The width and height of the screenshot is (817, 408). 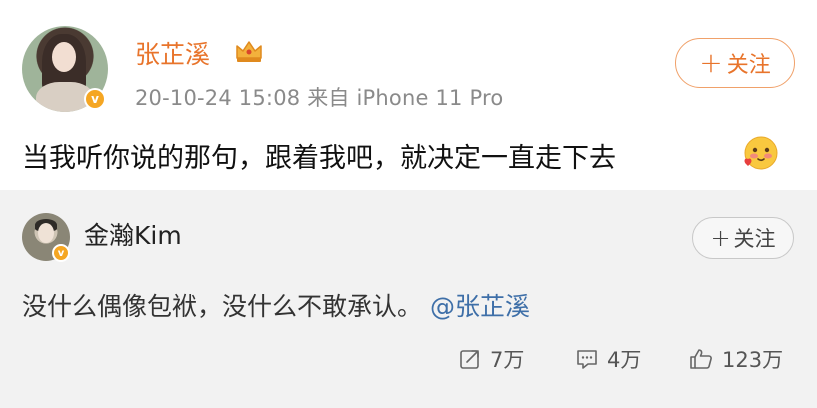 I want to click on comment-action: 4万, so click(x=608, y=359).